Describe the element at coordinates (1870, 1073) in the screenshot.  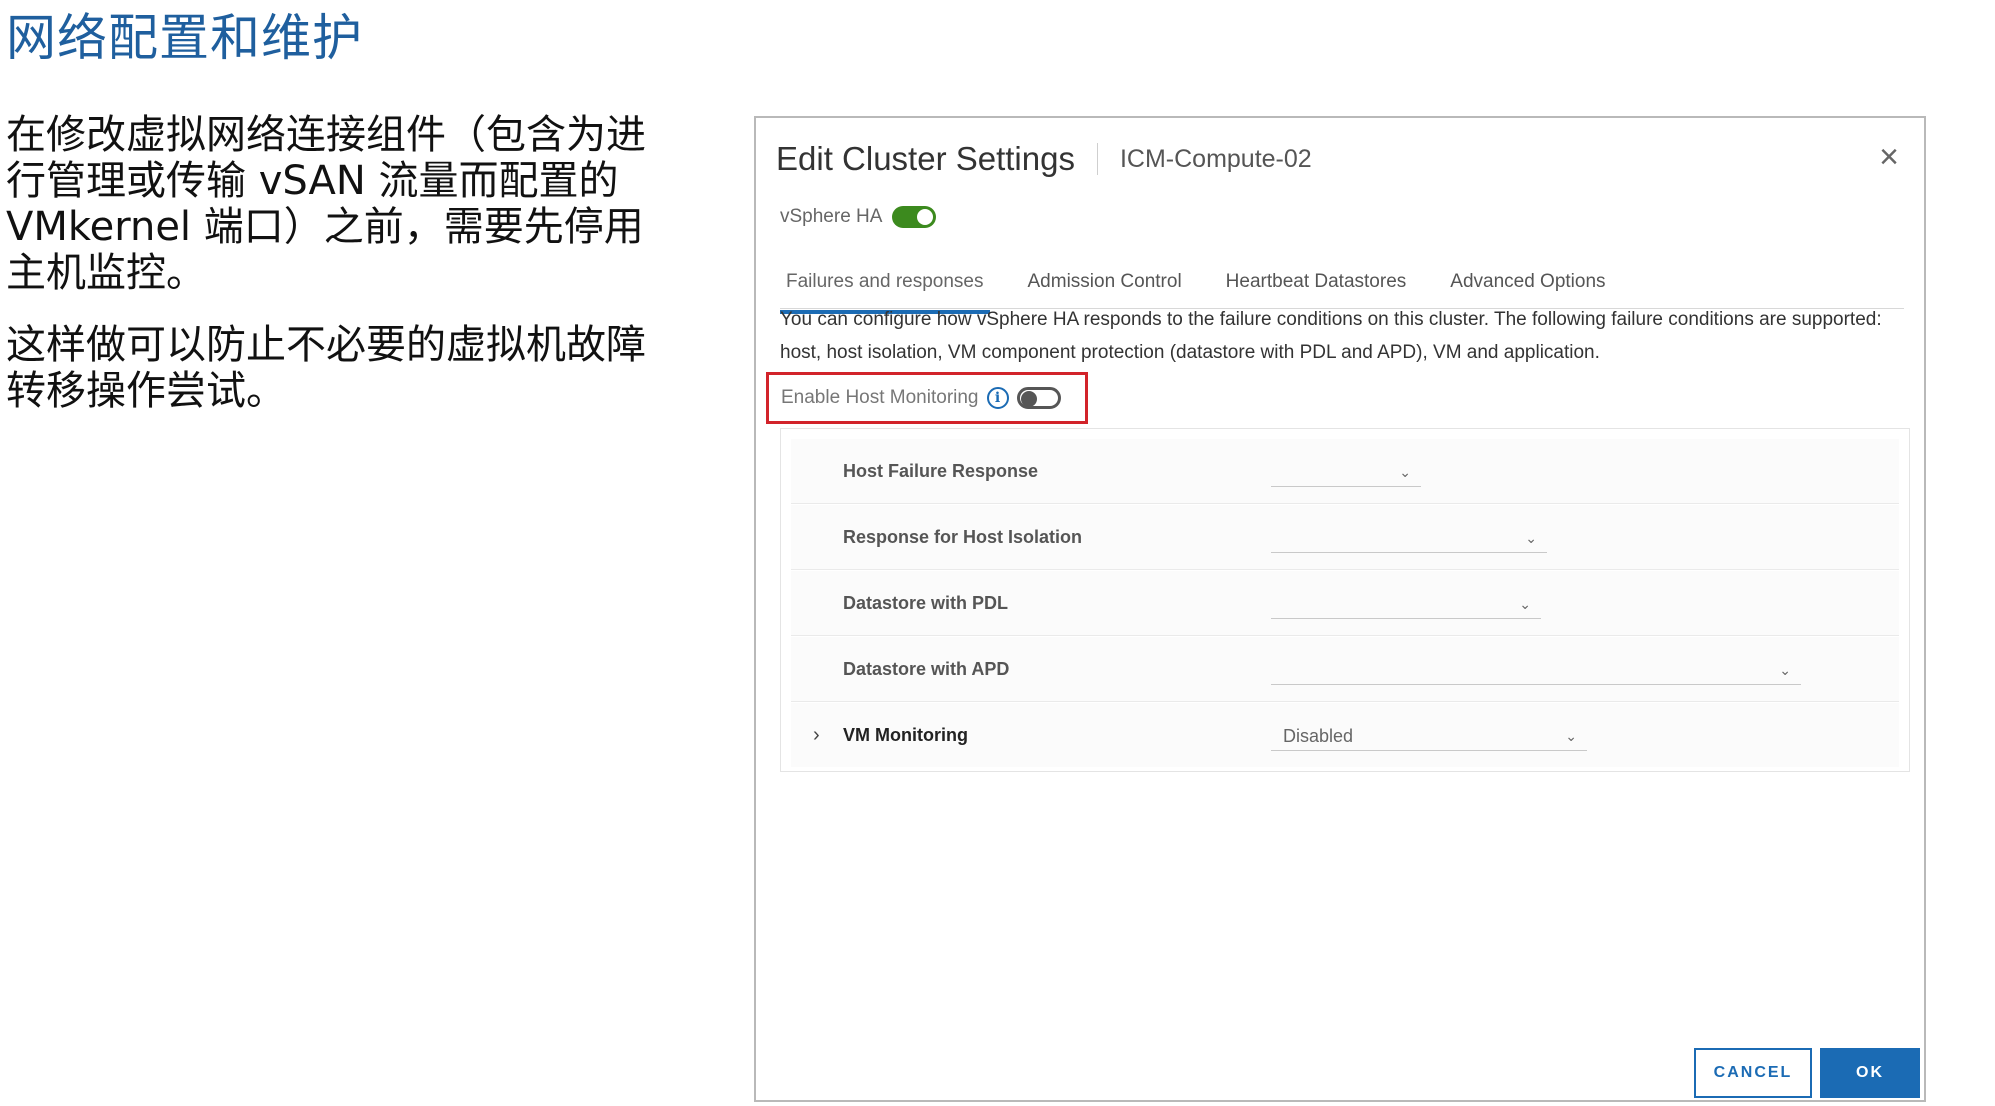
I see `ok-button: OK` at that location.